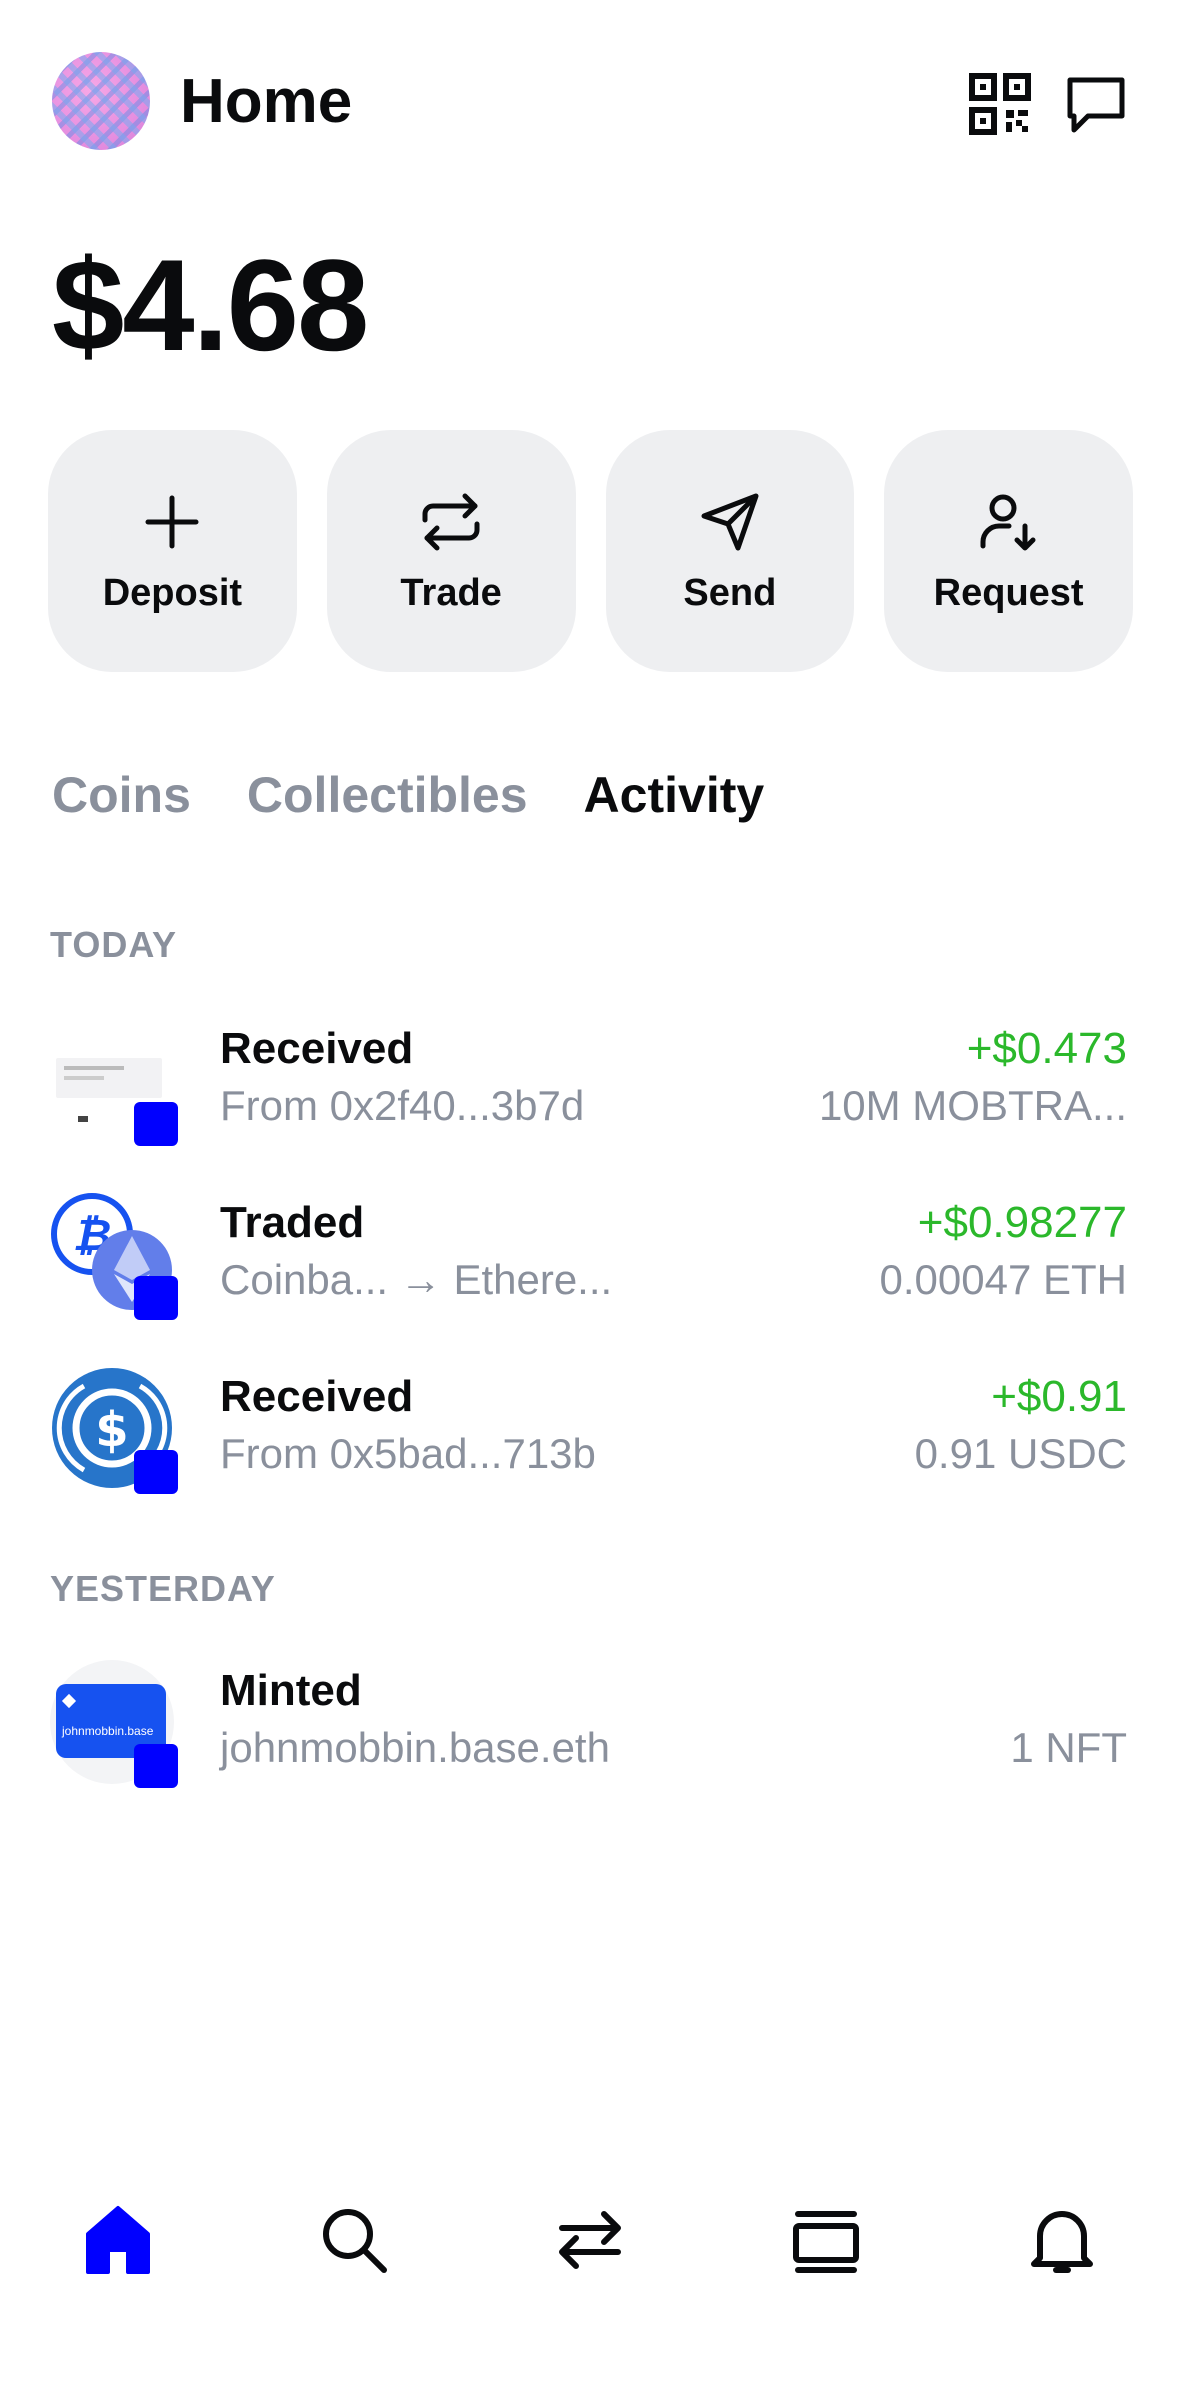  Describe the element at coordinates (1022, 1222) in the screenshot. I see `activity-amount: +$0.98277` at that location.